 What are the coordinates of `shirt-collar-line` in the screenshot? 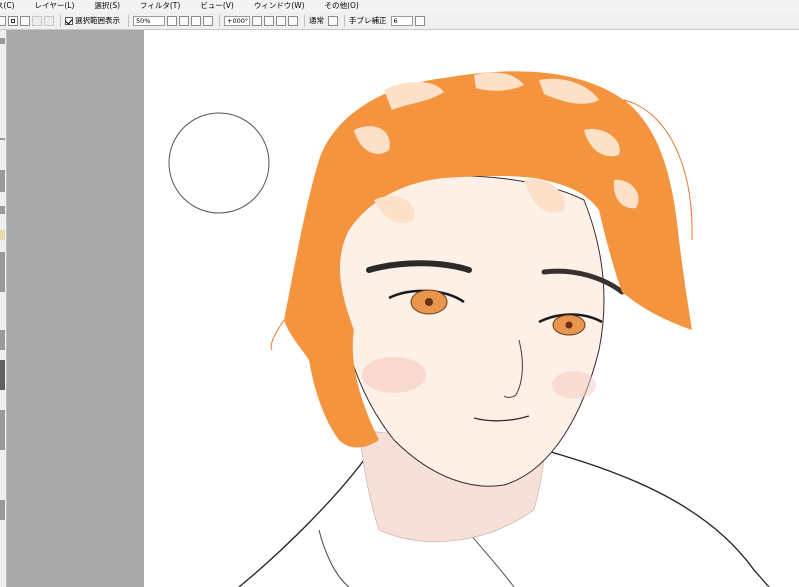 It's located at (334, 558).